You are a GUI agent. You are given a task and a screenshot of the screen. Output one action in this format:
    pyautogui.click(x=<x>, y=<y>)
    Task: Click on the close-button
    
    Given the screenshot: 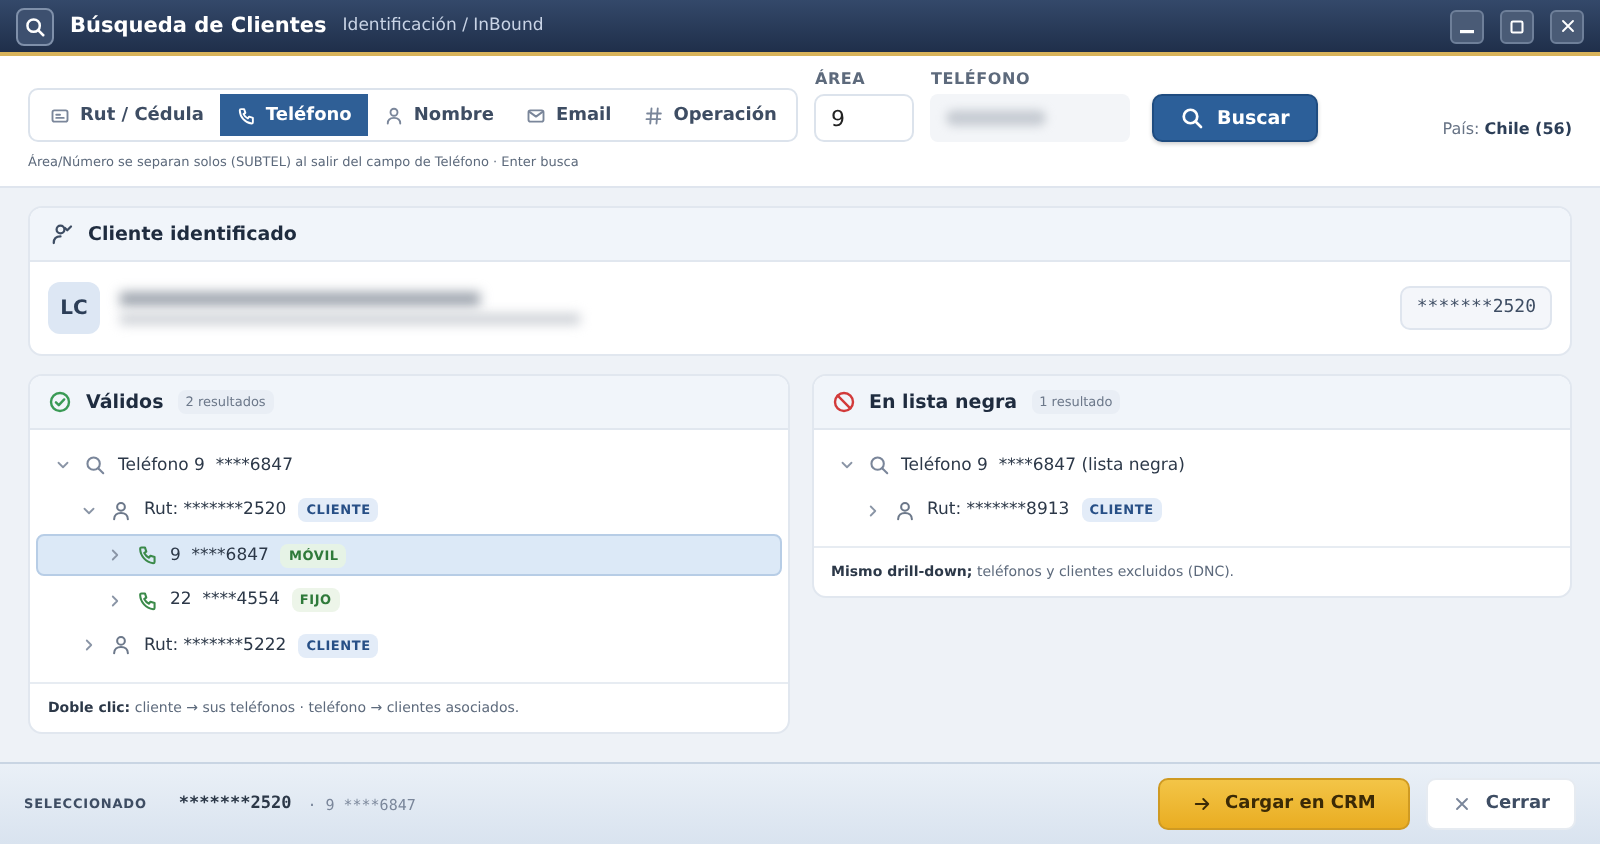 What is the action you would take?
    pyautogui.click(x=1567, y=26)
    